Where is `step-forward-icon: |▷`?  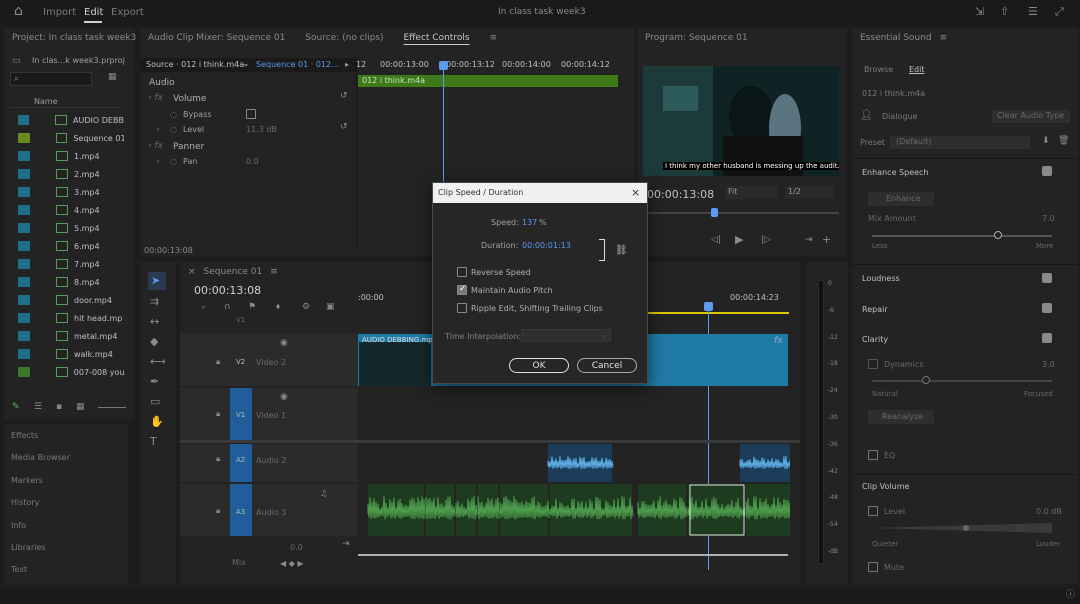
step-forward-icon: |▷ is located at coordinates (766, 240).